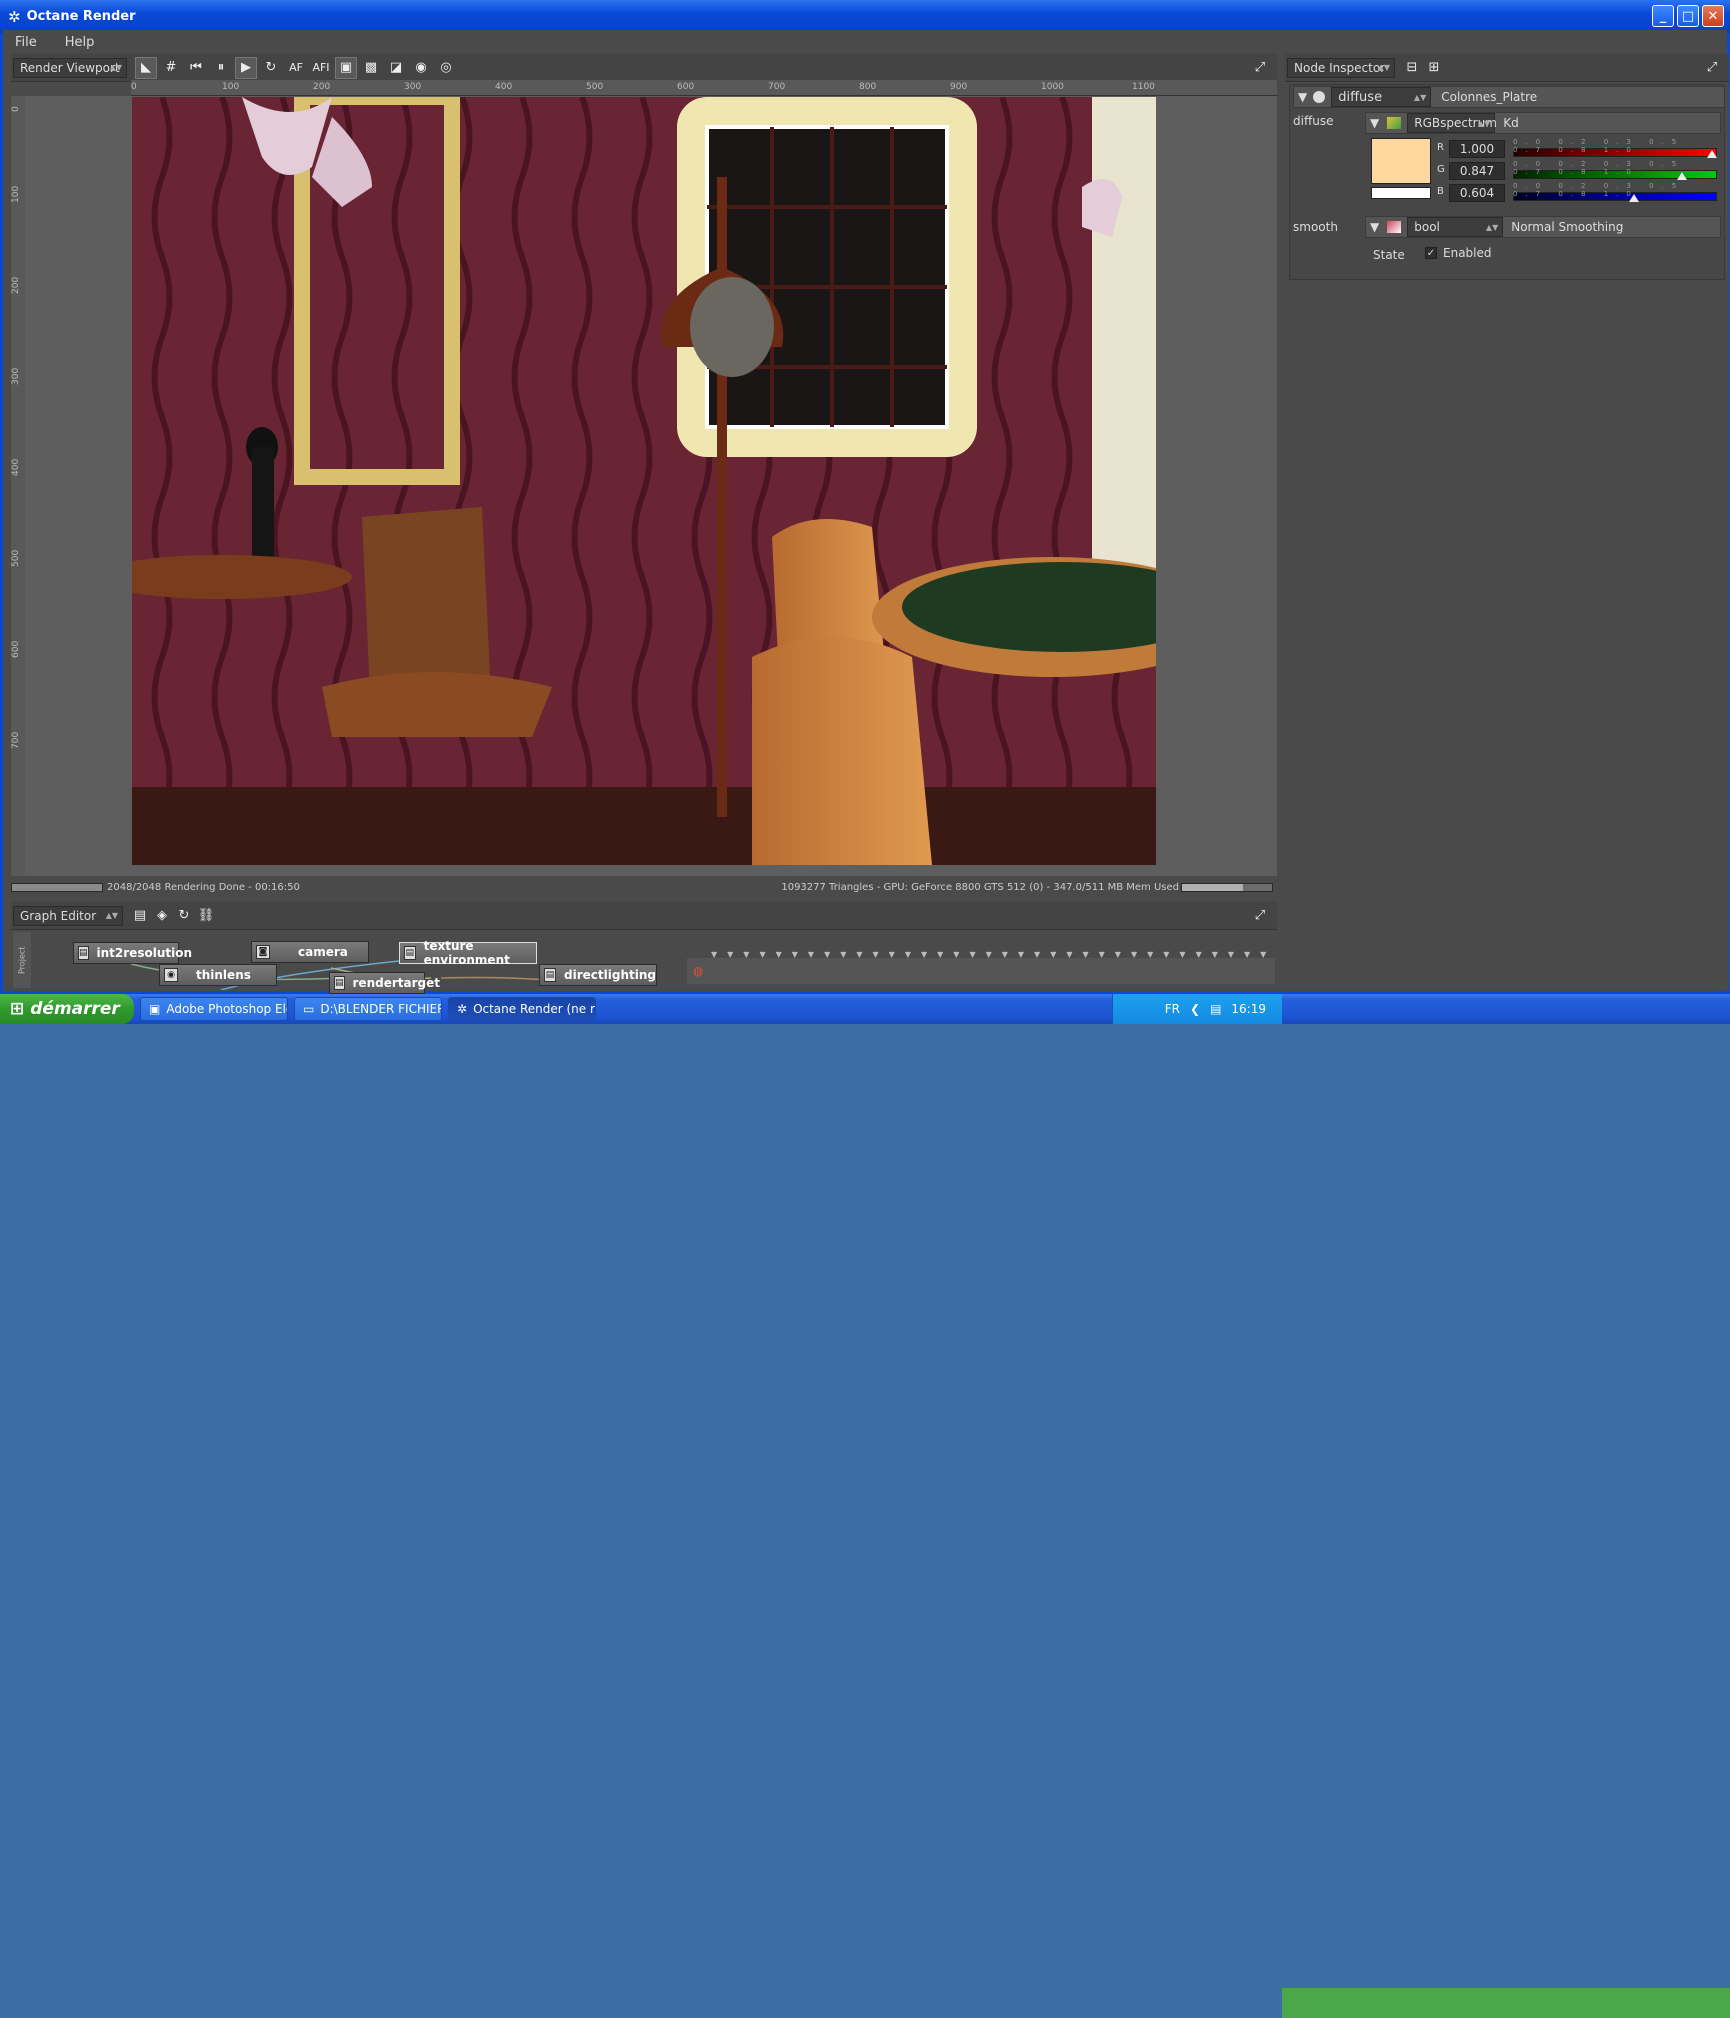 This screenshot has width=1730, height=2018. I want to click on expand-all-icon: ⊞, so click(1434, 68).